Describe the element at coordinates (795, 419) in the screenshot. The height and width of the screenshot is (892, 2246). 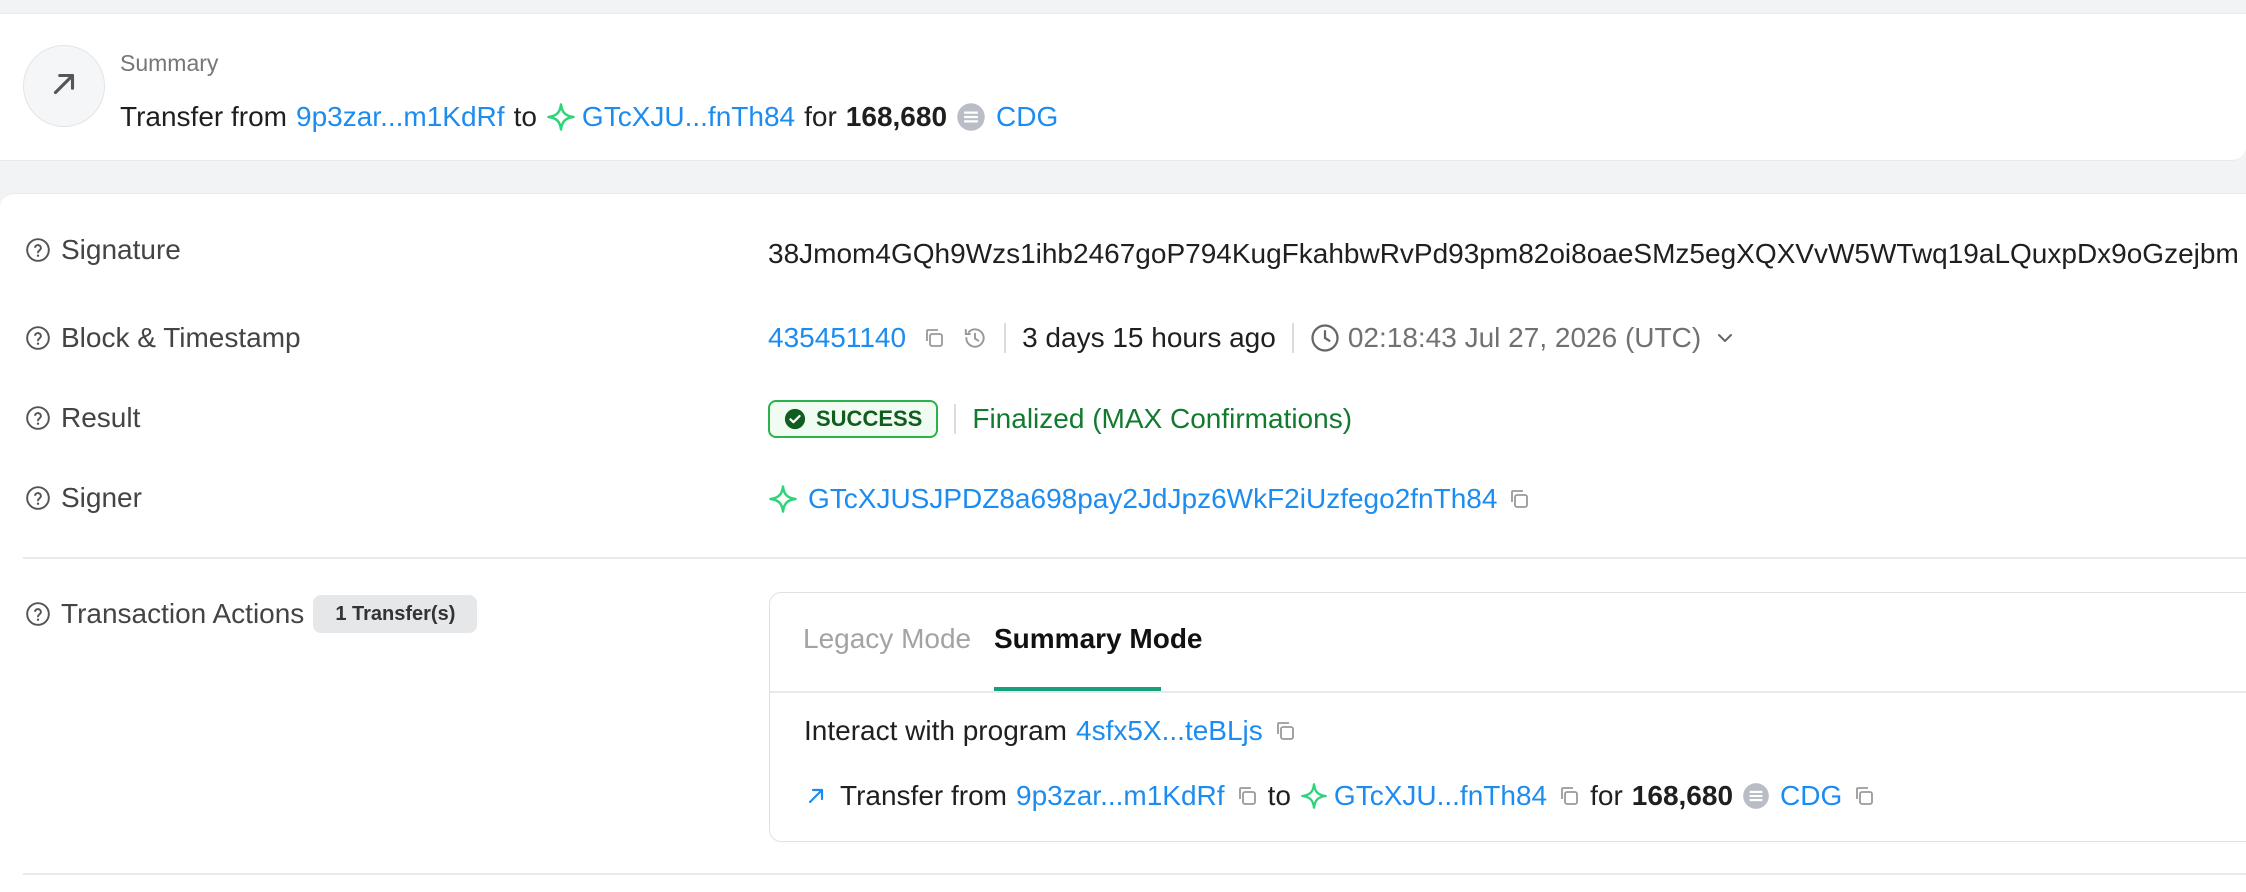
I see `check-circle-icon` at that location.